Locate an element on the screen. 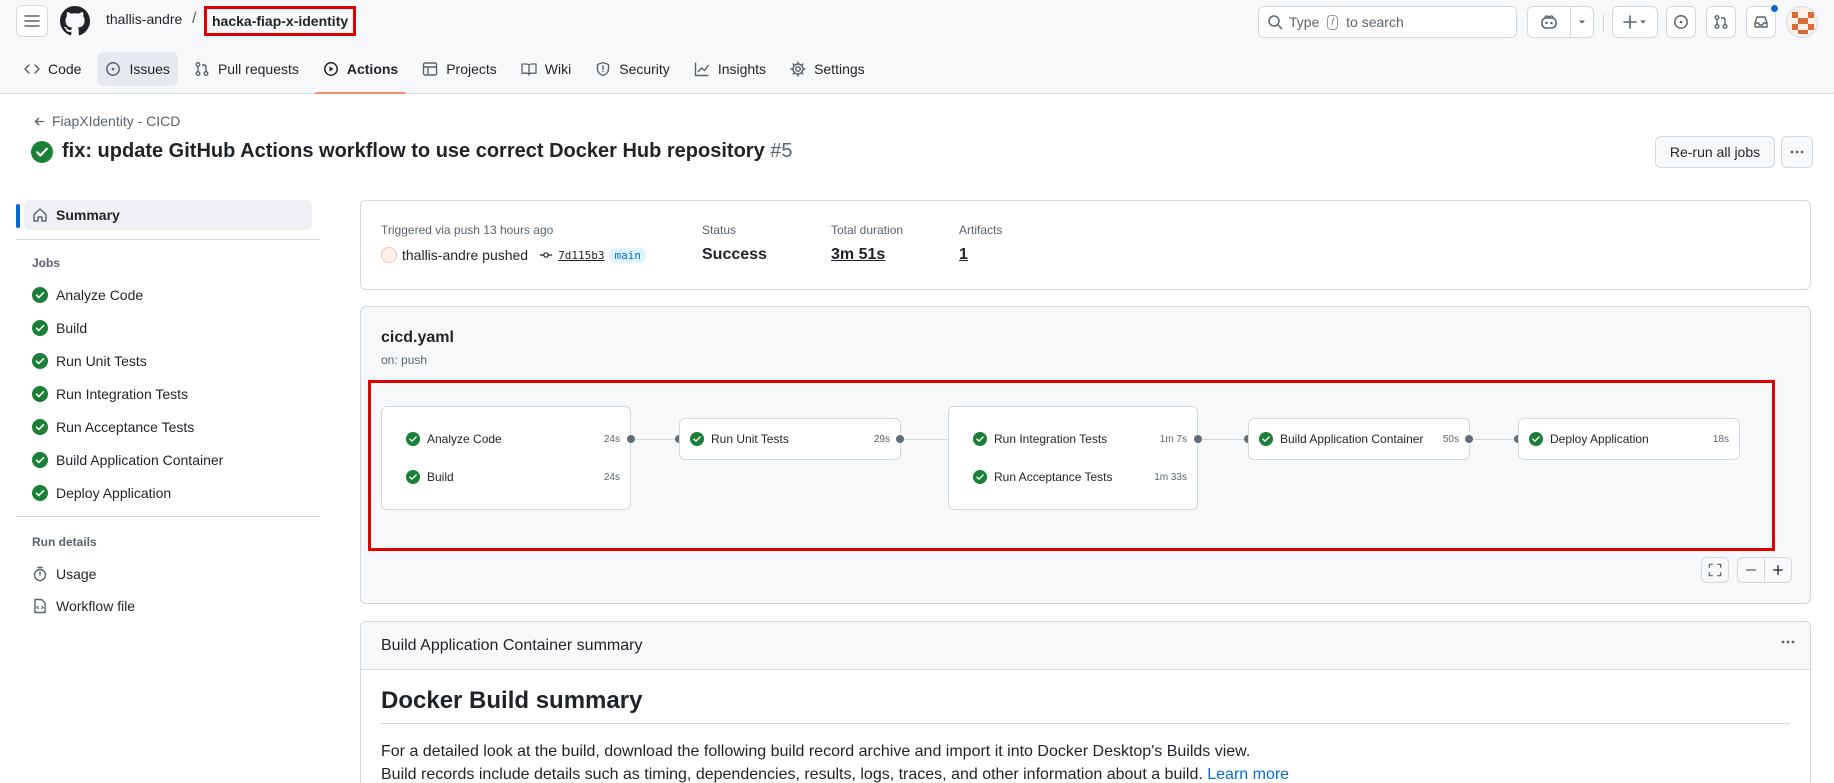 The height and width of the screenshot is (783, 1834). plus-icon is located at coordinates (1778, 570).